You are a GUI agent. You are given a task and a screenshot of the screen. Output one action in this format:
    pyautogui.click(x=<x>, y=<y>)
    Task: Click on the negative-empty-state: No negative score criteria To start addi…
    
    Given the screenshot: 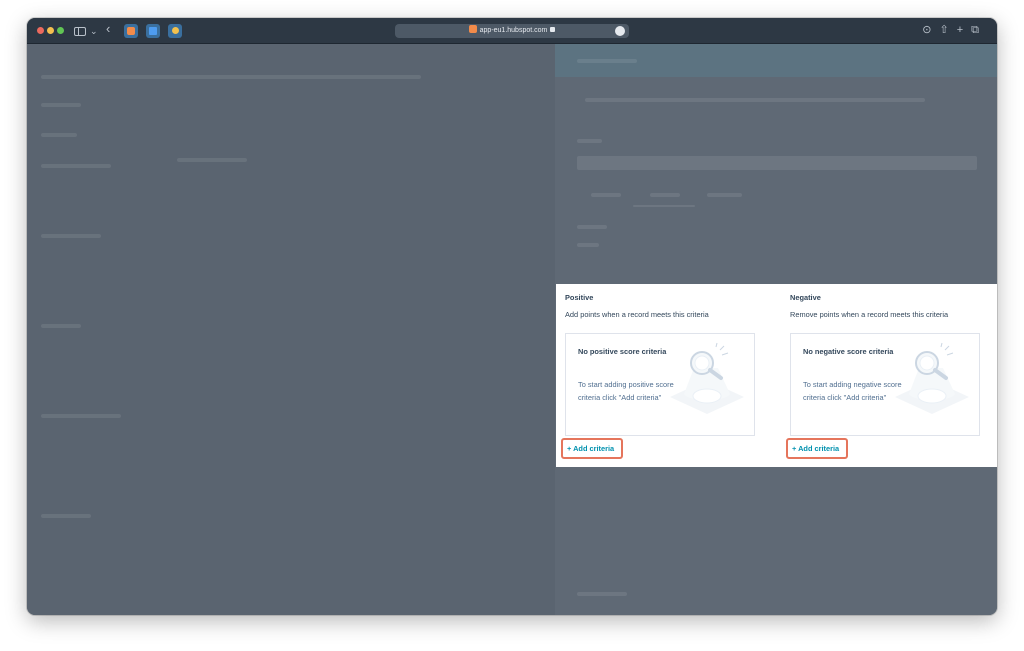 What is the action you would take?
    pyautogui.click(x=885, y=384)
    